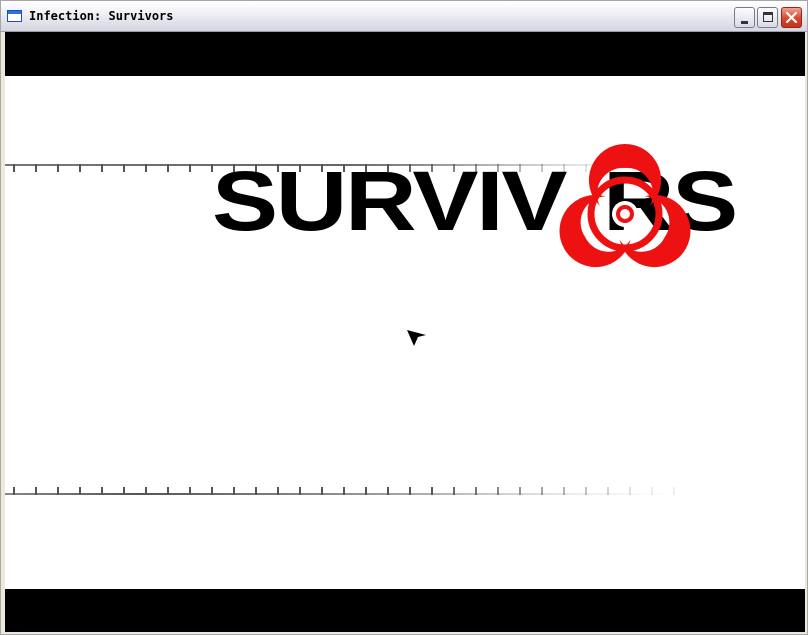 This screenshot has width=808, height=635. I want to click on letterbox-bottom, so click(405, 610).